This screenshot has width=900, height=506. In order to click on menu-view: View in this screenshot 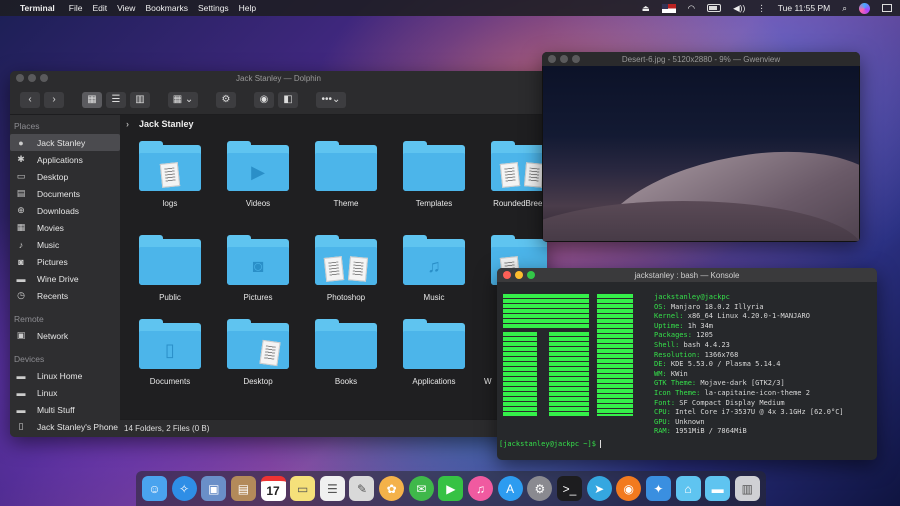, I will do `click(126, 8)`.